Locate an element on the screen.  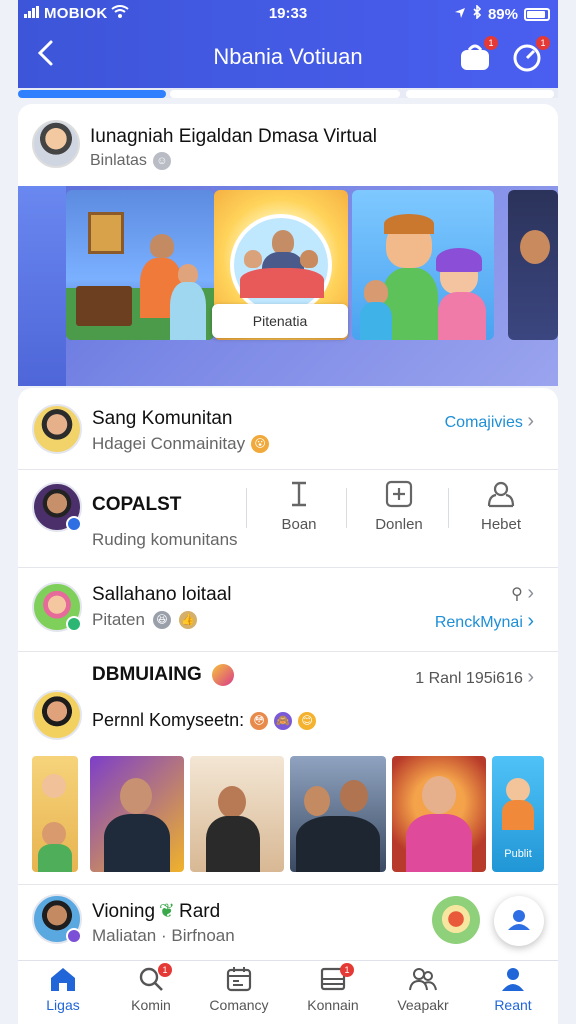
personal-row: Pernnl Komyseetn: 😳 🙈 😊 is located at coordinates (204, 720).